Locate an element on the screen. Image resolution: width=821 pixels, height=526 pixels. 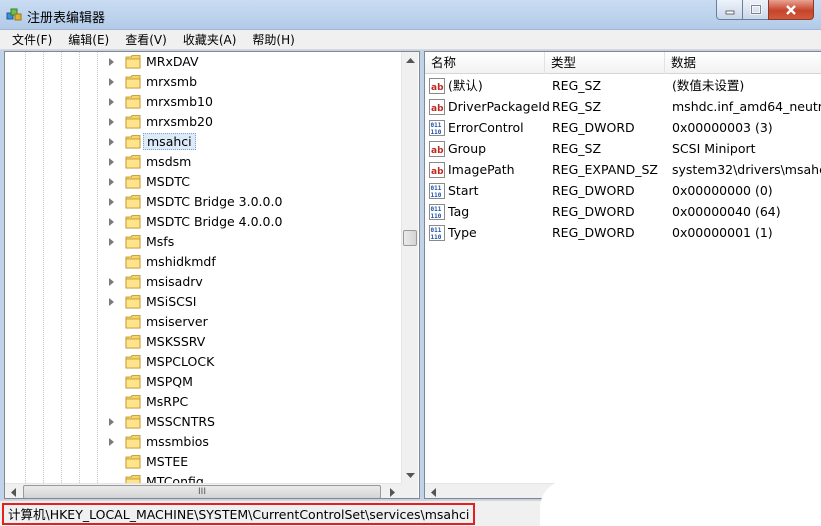
regedit-app-icon is located at coordinates (14, 14).